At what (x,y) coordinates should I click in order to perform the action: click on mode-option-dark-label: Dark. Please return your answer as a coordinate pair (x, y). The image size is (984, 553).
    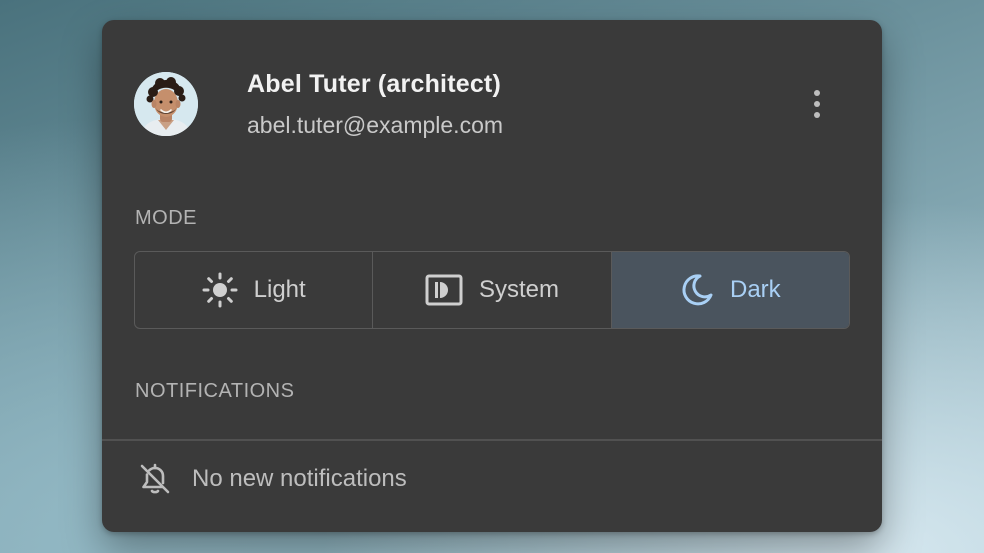
    Looking at the image, I should click on (755, 289).